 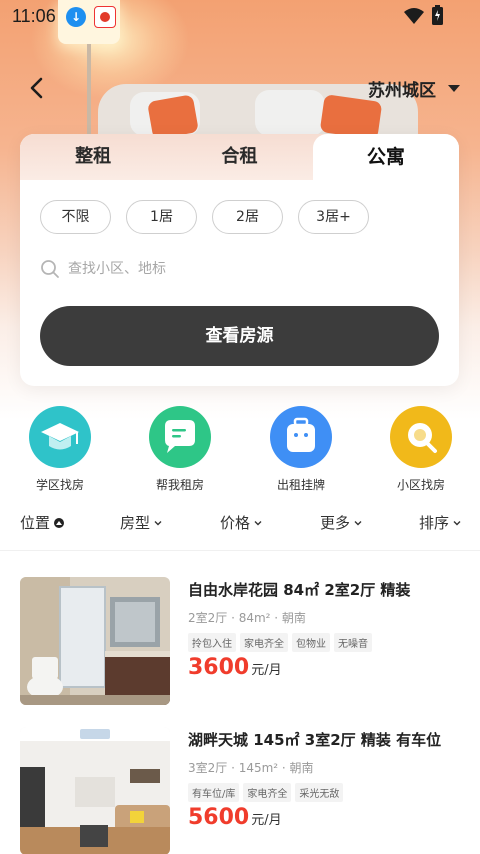 I want to click on listing-title: 自由水岸花园 84㎡ 2室2厅 精装, so click(x=299, y=590).